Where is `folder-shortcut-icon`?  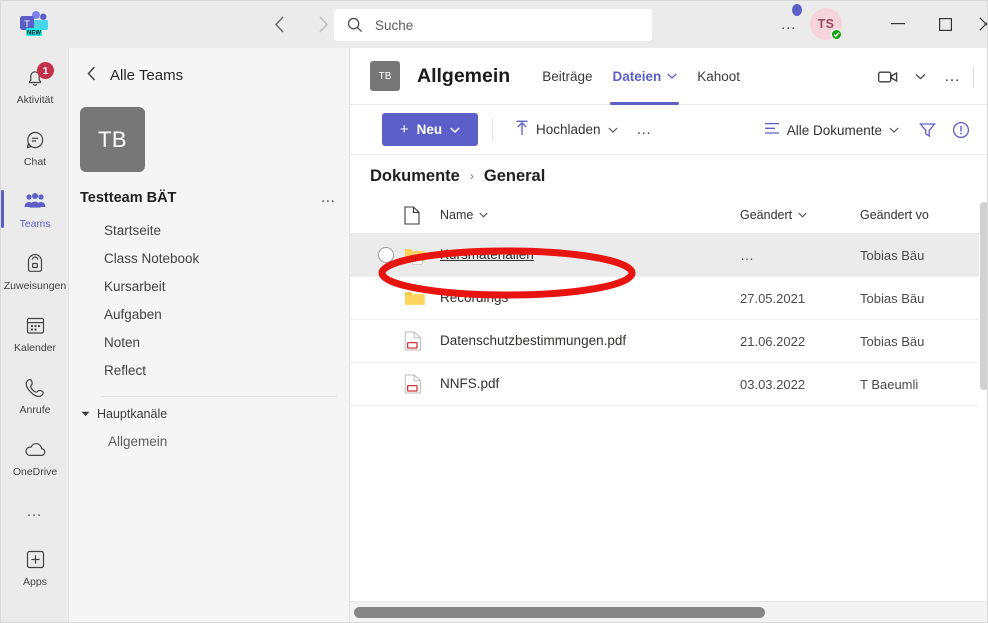 folder-shortcut-icon is located at coordinates (422, 255).